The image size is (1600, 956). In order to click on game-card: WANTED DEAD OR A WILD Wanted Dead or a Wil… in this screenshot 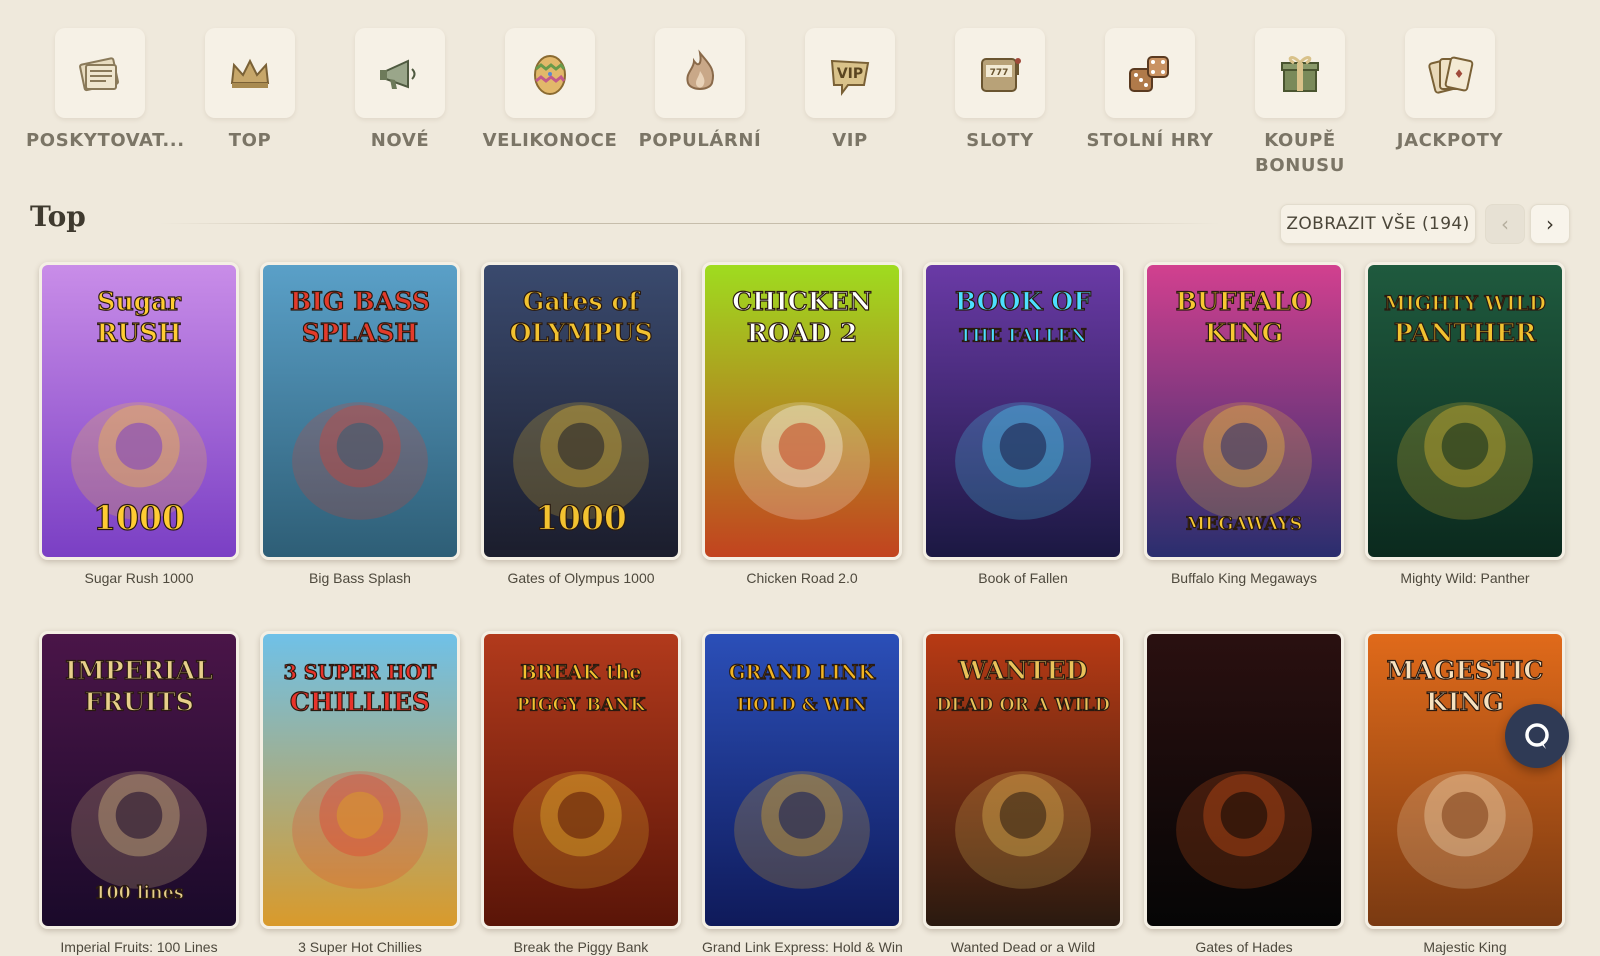, I will do `click(1023, 793)`.